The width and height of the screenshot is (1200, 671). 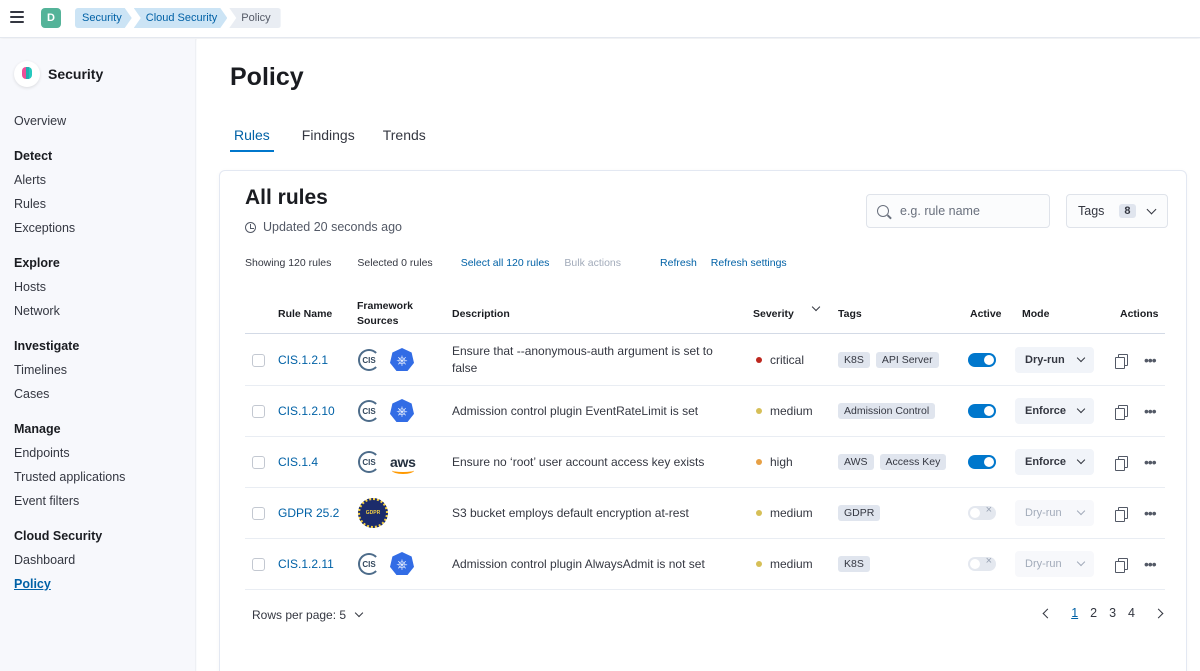 What do you see at coordinates (1158, 613) in the screenshot?
I see `next-page-icon` at bounding box center [1158, 613].